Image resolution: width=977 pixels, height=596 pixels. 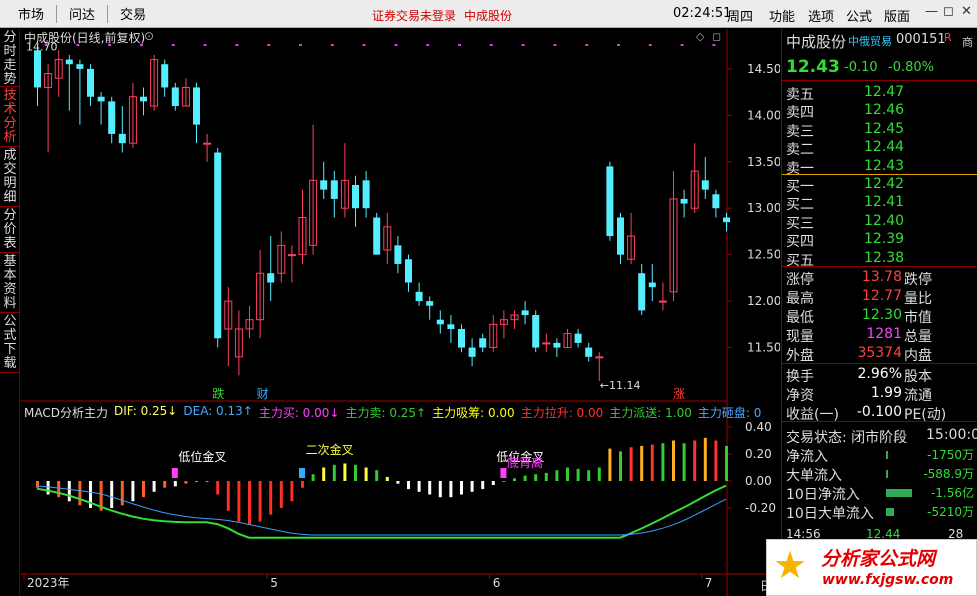 I want to click on price-change: -0.10, so click(x=861, y=67).